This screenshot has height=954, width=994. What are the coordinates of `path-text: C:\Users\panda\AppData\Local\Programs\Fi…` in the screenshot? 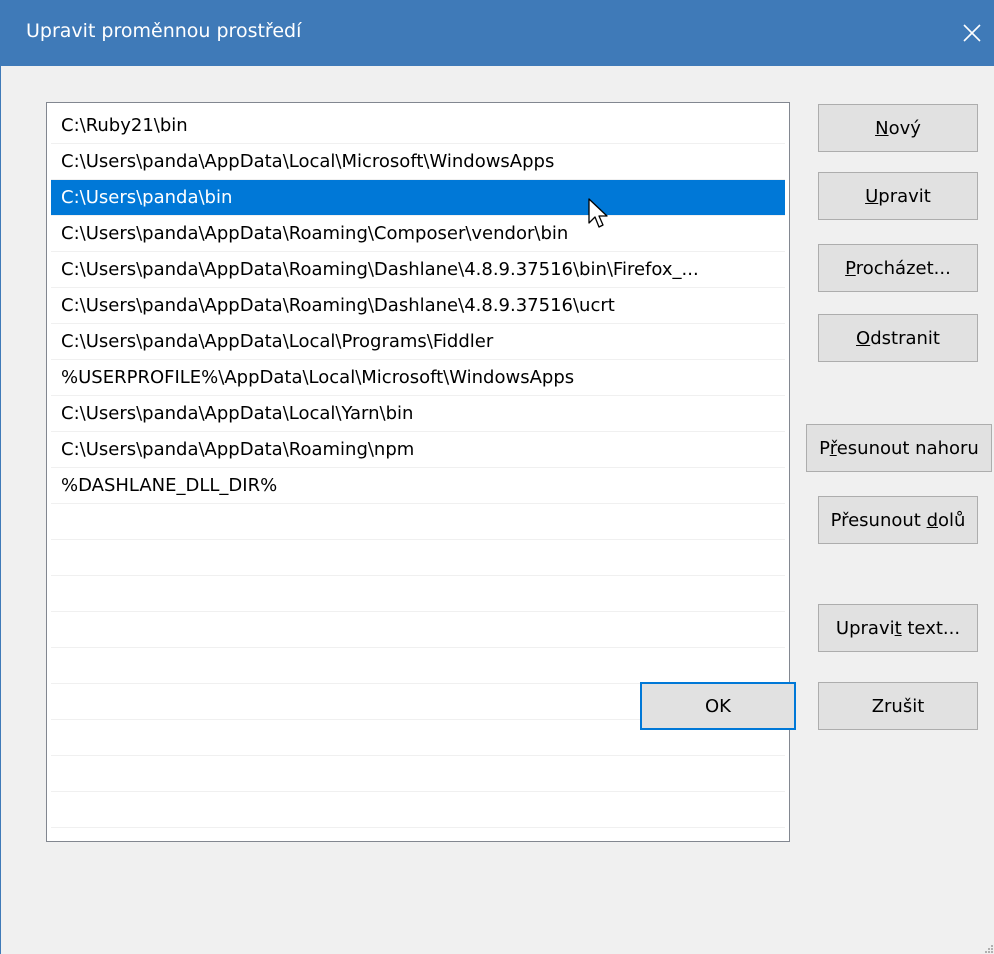 It's located at (277, 341).